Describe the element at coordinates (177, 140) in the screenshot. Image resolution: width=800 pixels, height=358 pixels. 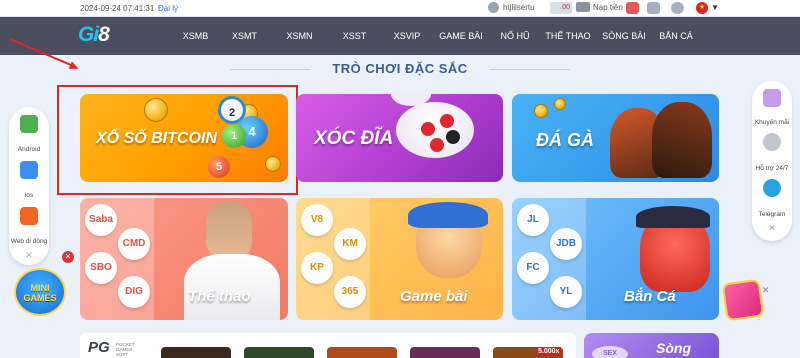
I see `highlight-frame` at that location.